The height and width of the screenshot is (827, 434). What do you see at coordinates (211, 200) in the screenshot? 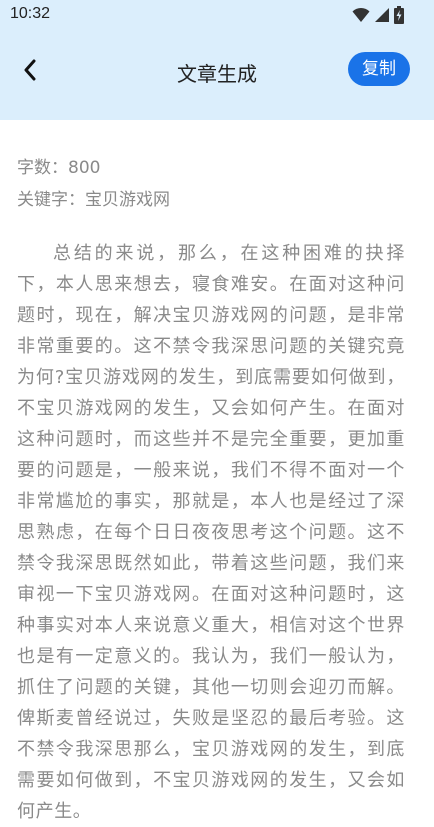
I see `keyword: 关键字：宝贝游戏网` at bounding box center [211, 200].